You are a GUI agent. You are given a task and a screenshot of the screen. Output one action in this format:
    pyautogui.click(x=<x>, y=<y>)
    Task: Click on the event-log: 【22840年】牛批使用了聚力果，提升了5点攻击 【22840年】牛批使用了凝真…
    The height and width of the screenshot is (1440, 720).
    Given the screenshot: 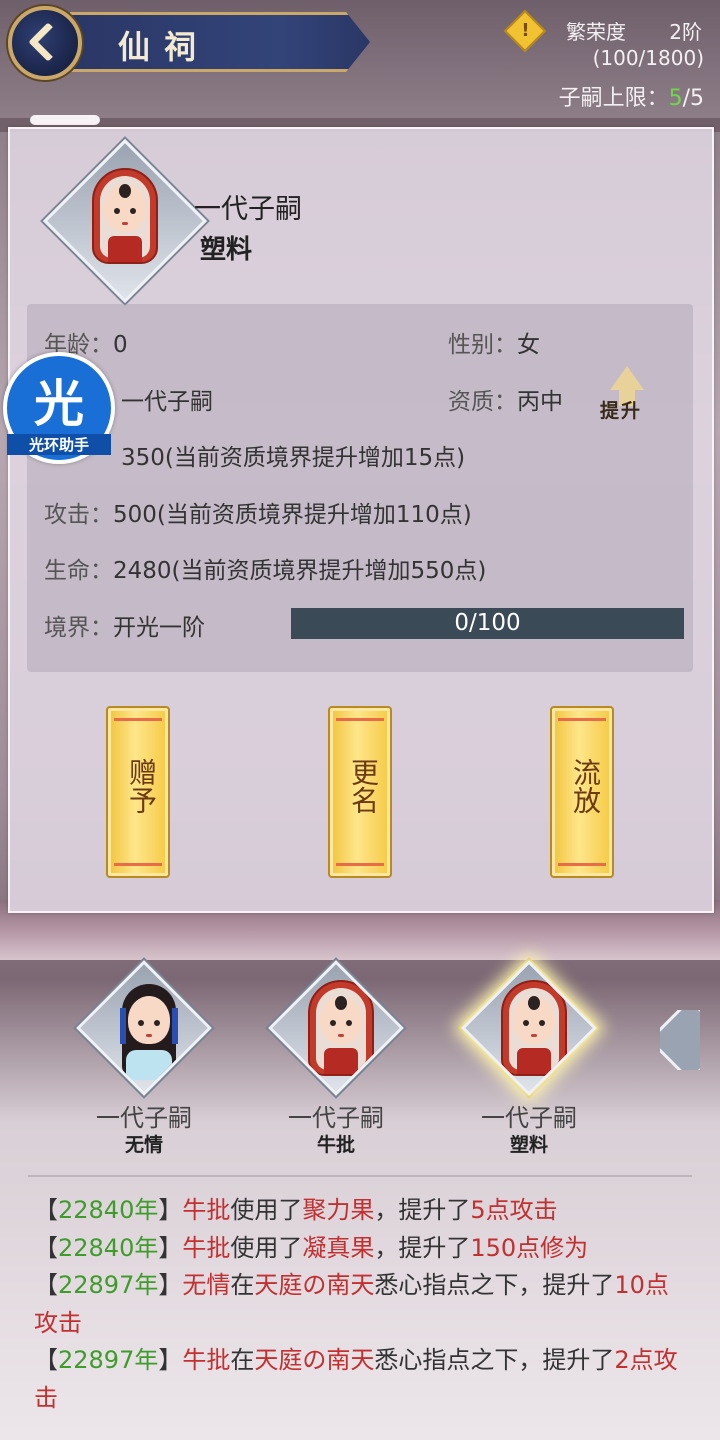 What is the action you would take?
    pyautogui.click(x=359, y=1304)
    